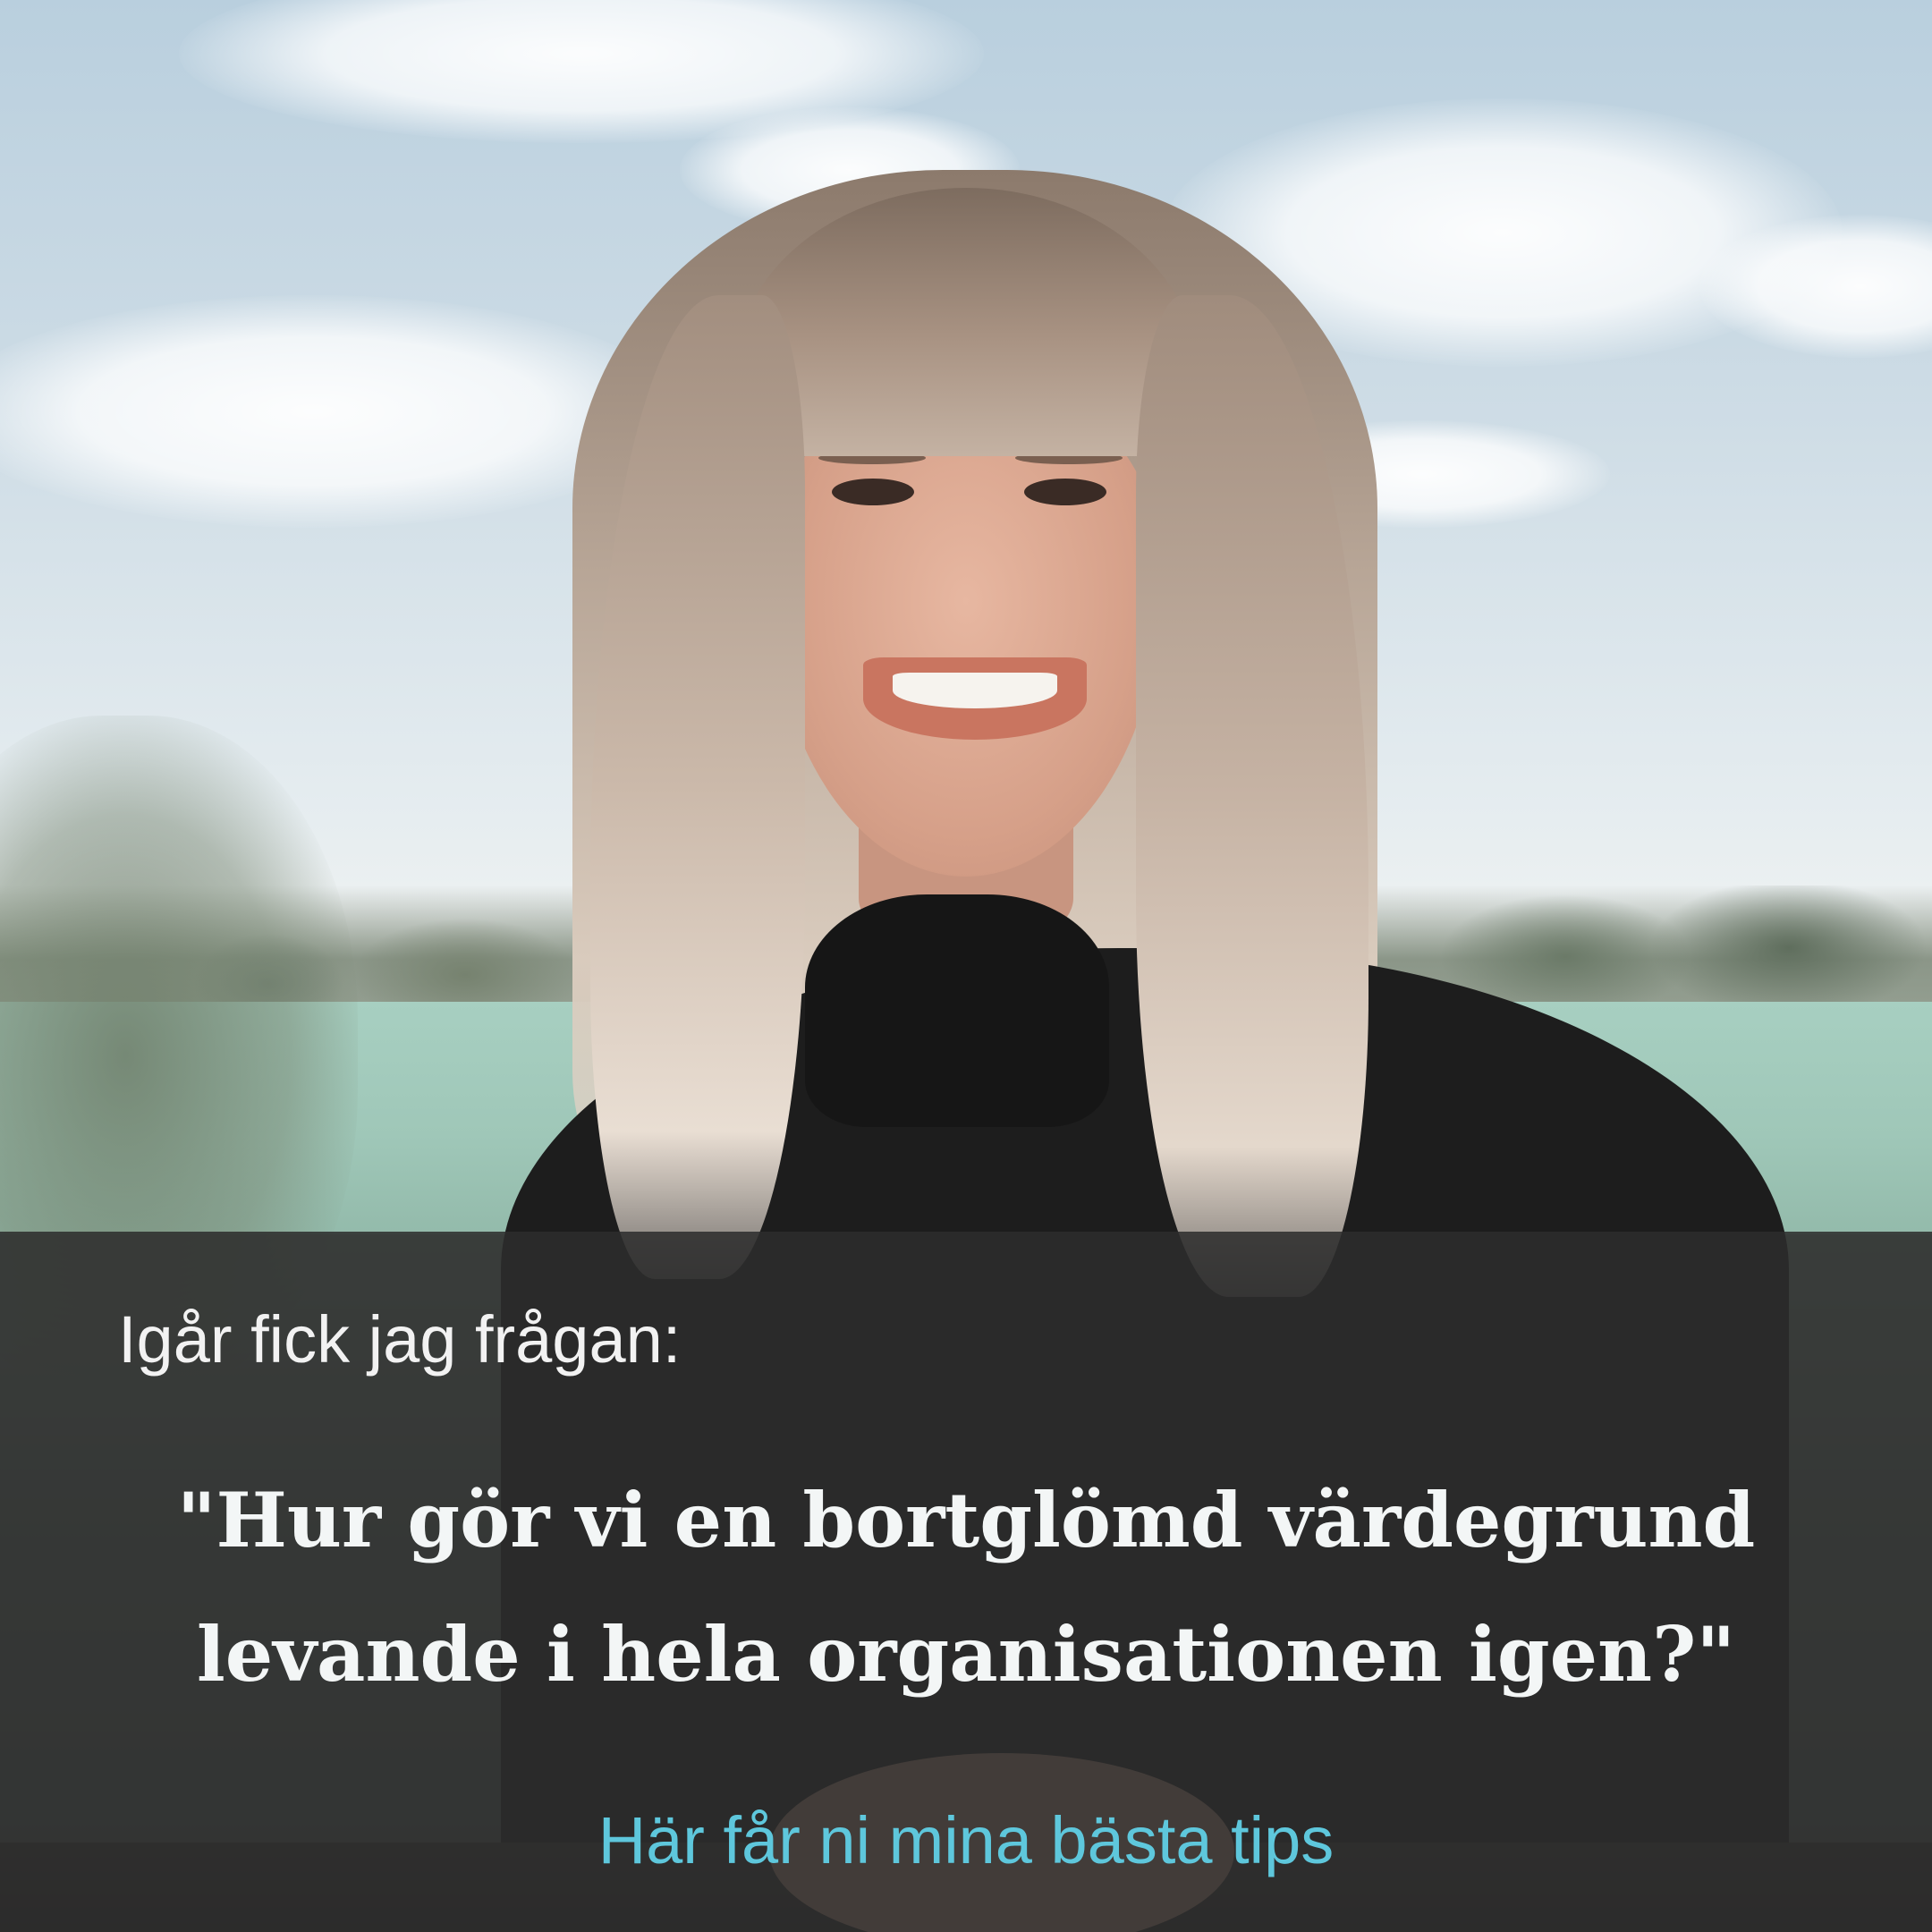  What do you see at coordinates (975, 690) in the screenshot?
I see `teeth` at bounding box center [975, 690].